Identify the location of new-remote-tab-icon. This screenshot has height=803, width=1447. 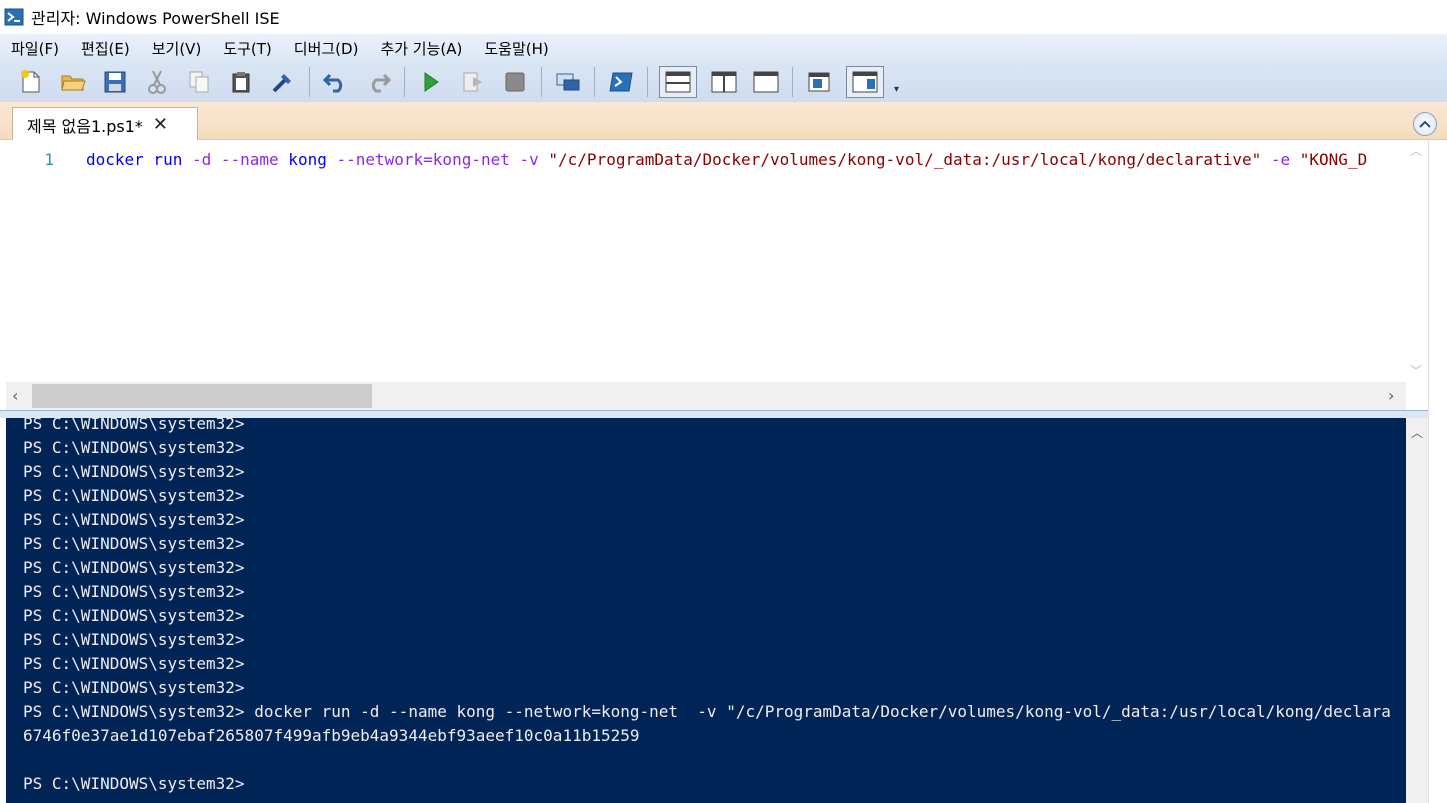
(568, 82).